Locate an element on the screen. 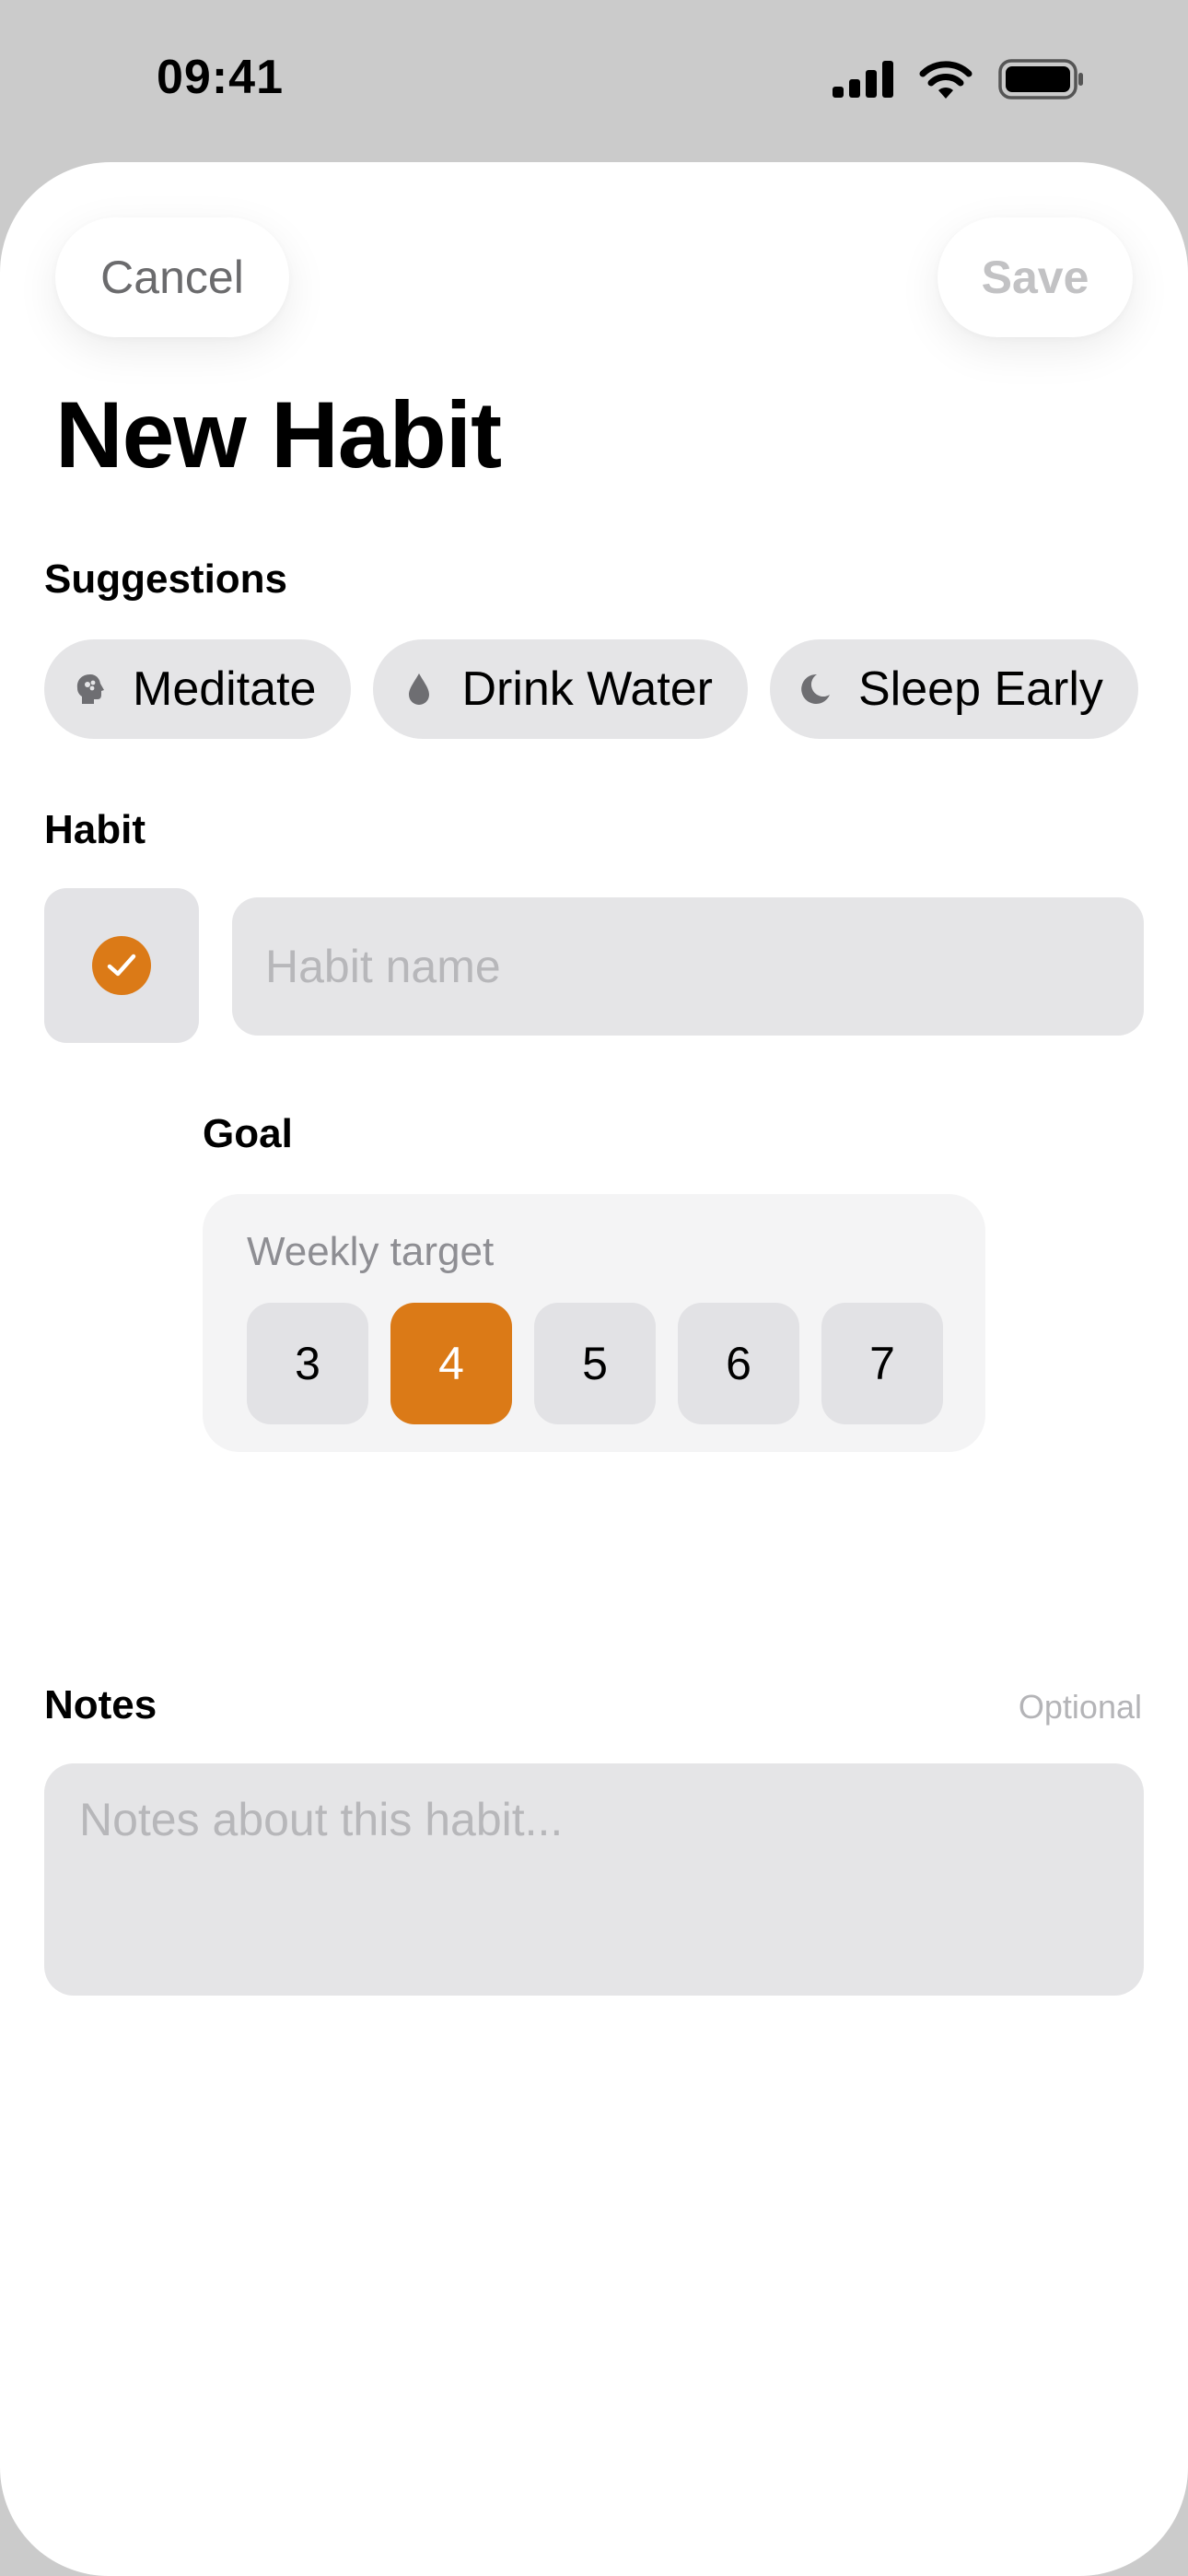  notes-optional-label: Optional is located at coordinates (1080, 1707).